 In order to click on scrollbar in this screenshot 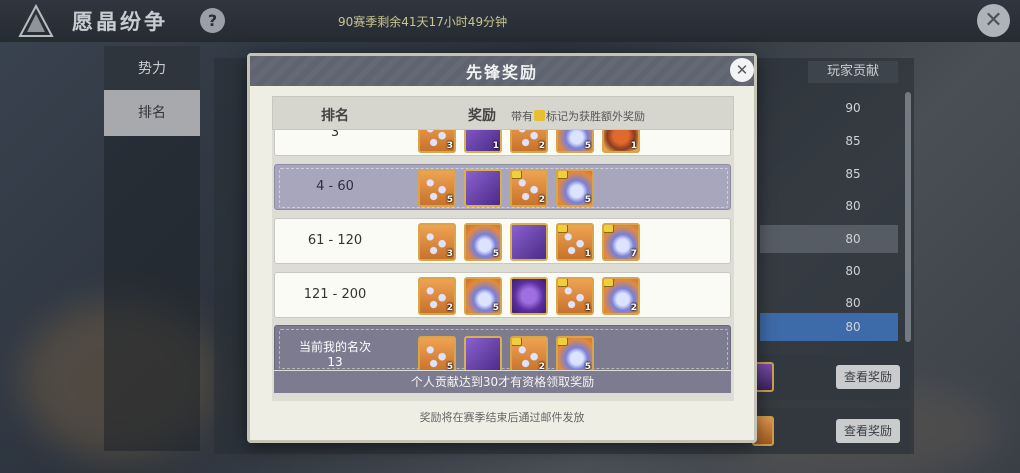, I will do `click(908, 217)`.